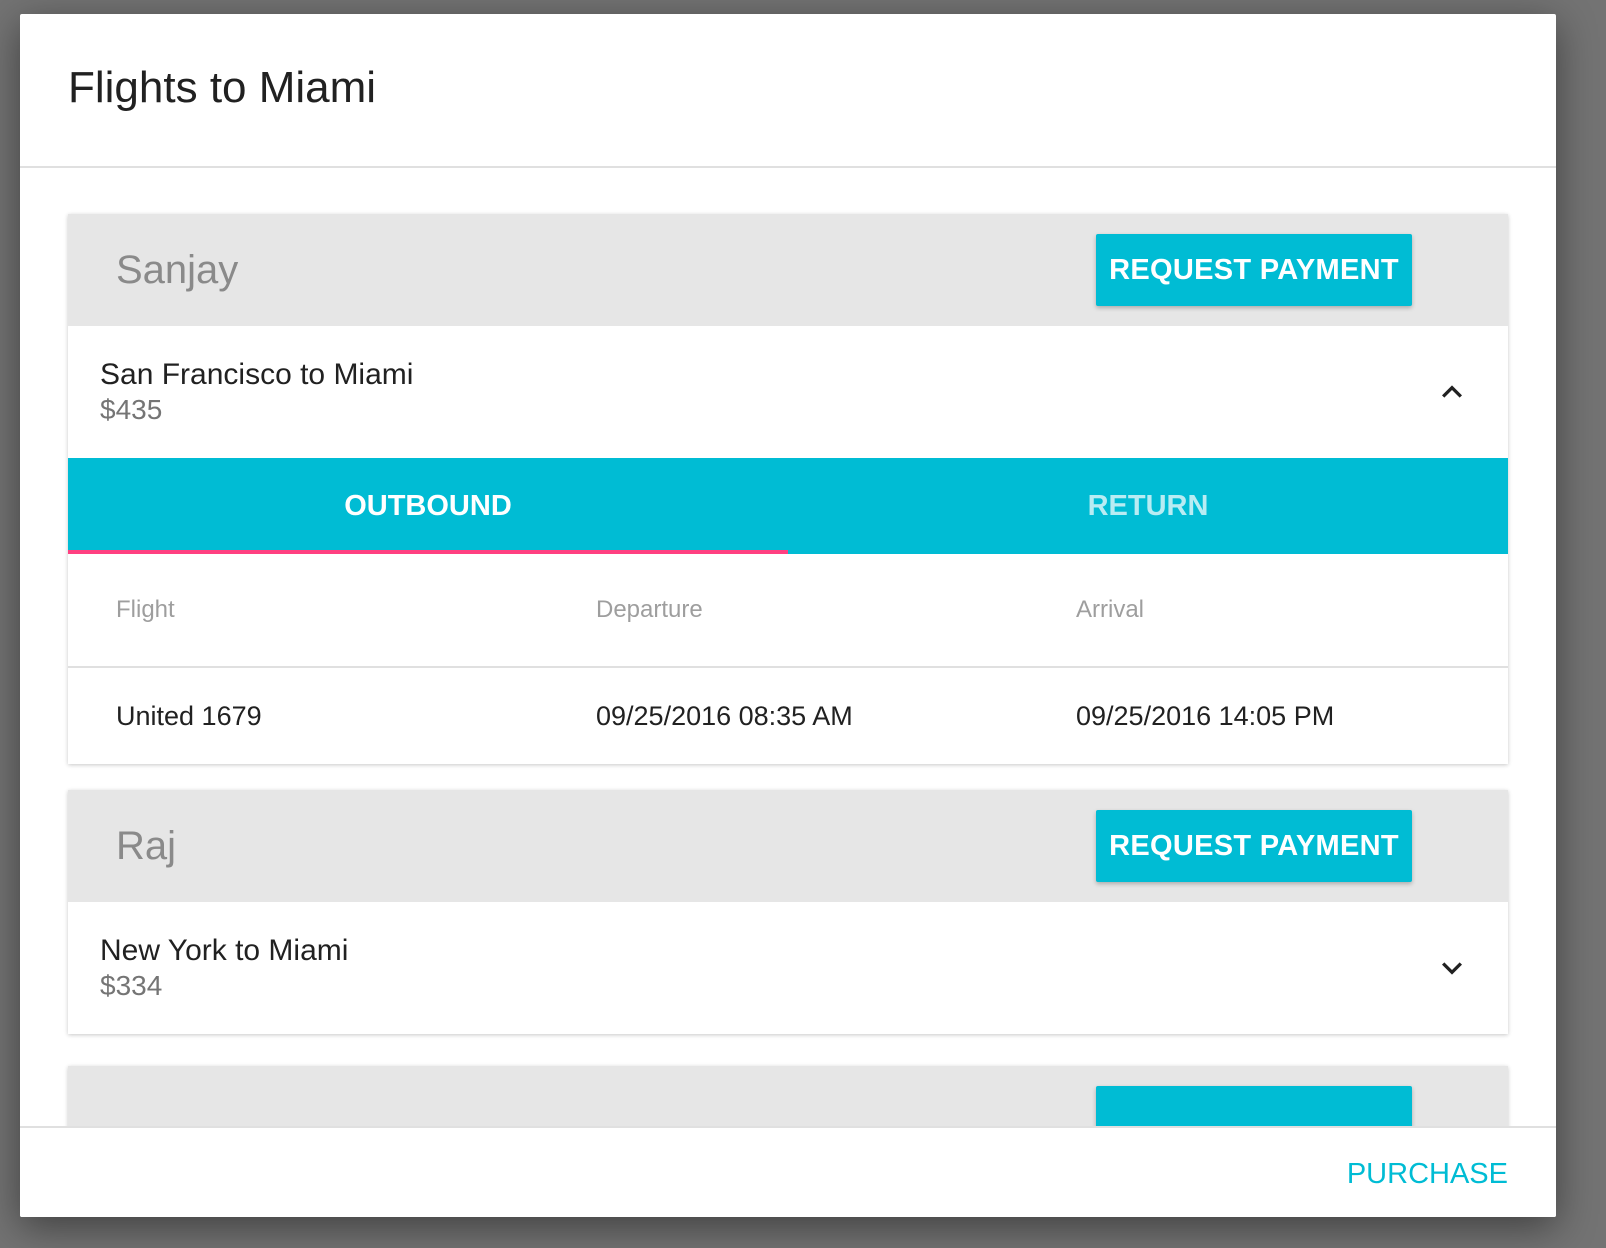 This screenshot has height=1248, width=1606. I want to click on route-summary: San Francisco to Miami $435, so click(788, 392).